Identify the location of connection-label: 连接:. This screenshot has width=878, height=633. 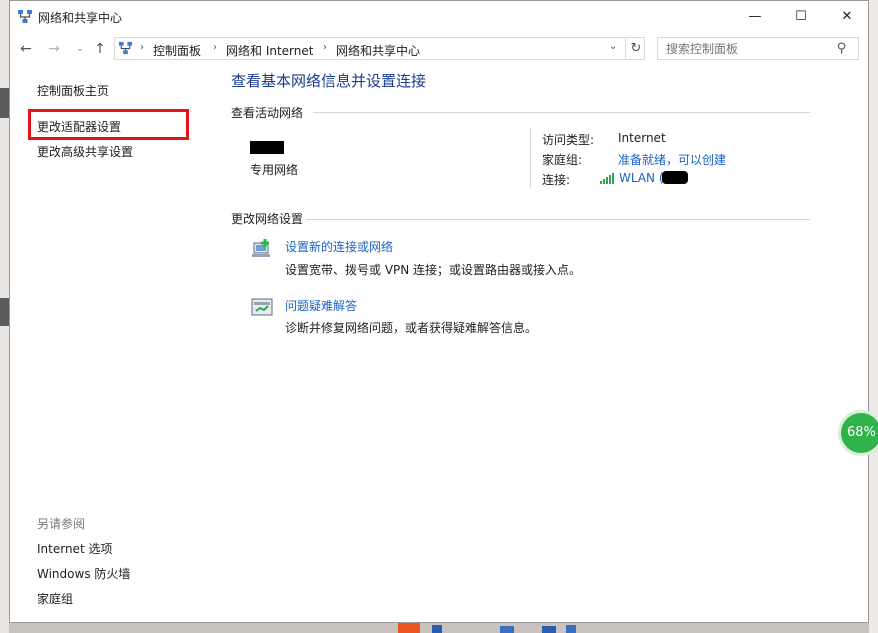
(556, 180).